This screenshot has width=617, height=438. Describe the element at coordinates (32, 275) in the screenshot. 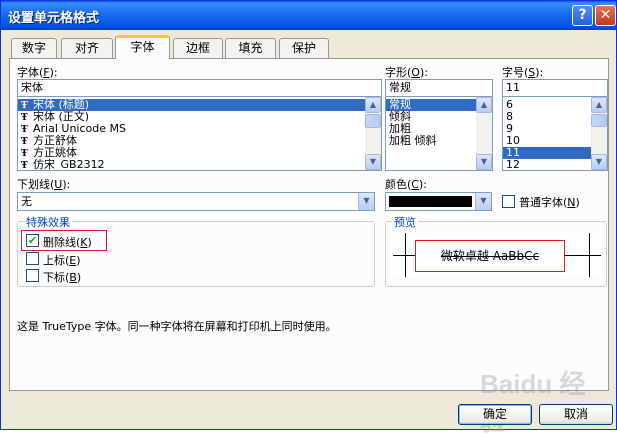

I see `subscript-checkbox` at that location.